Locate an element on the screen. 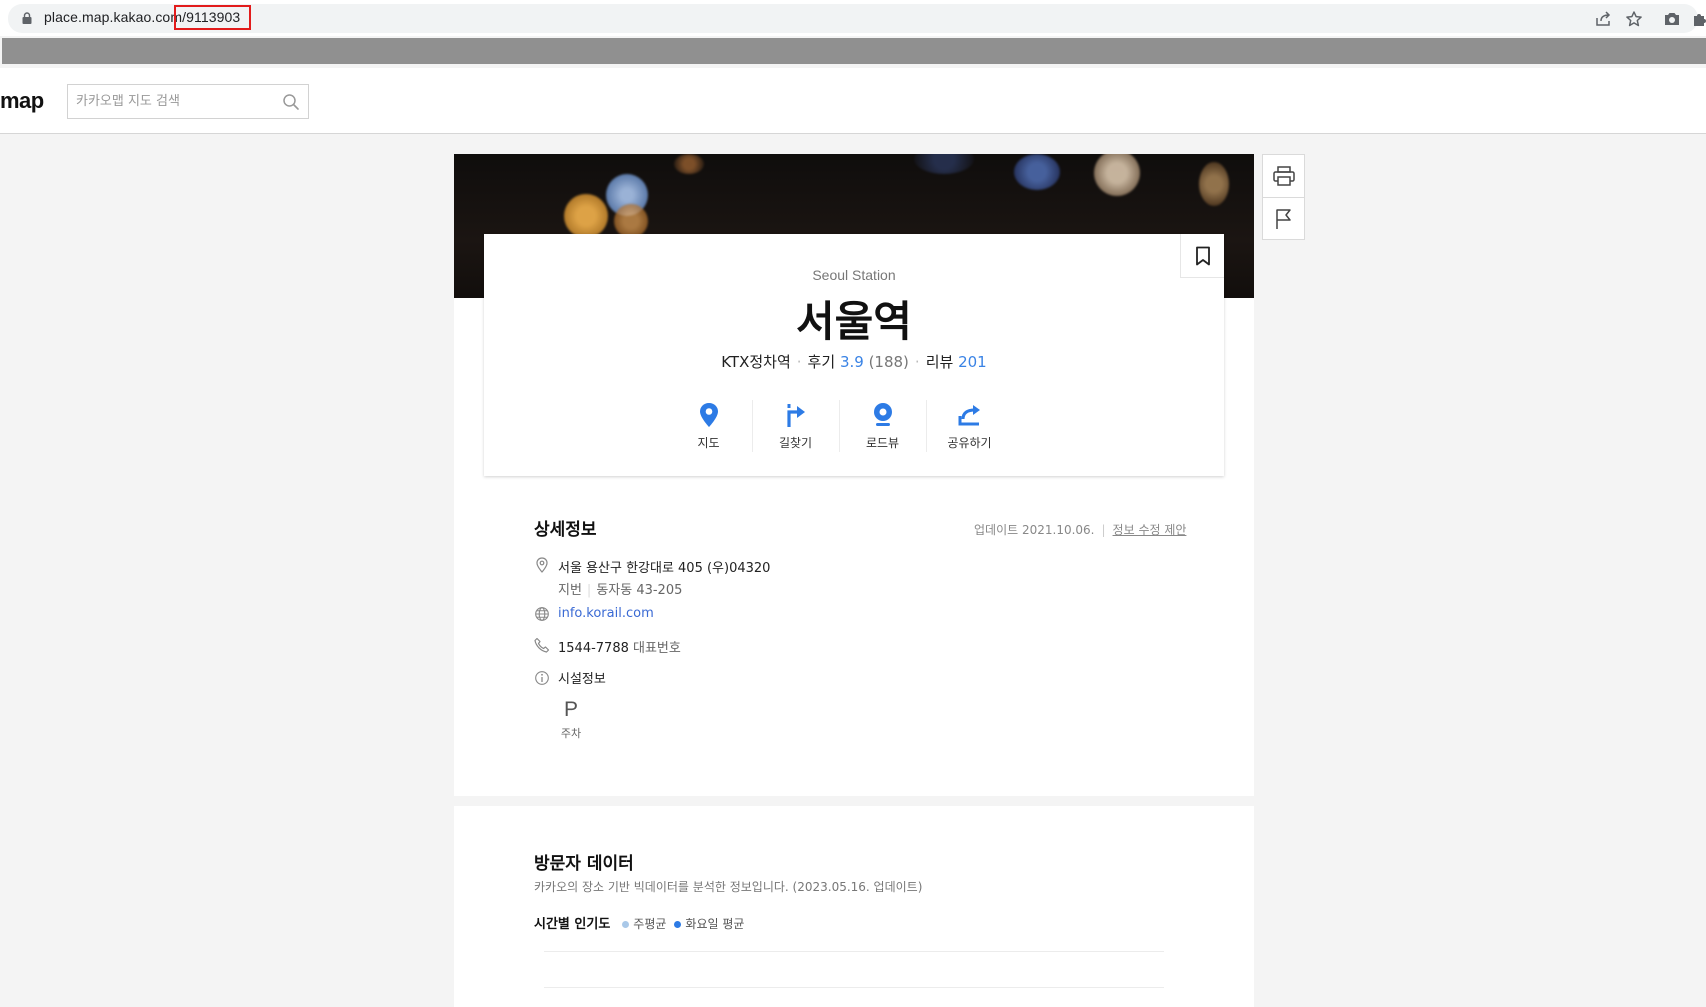  parking-icon: P is located at coordinates (570, 709).